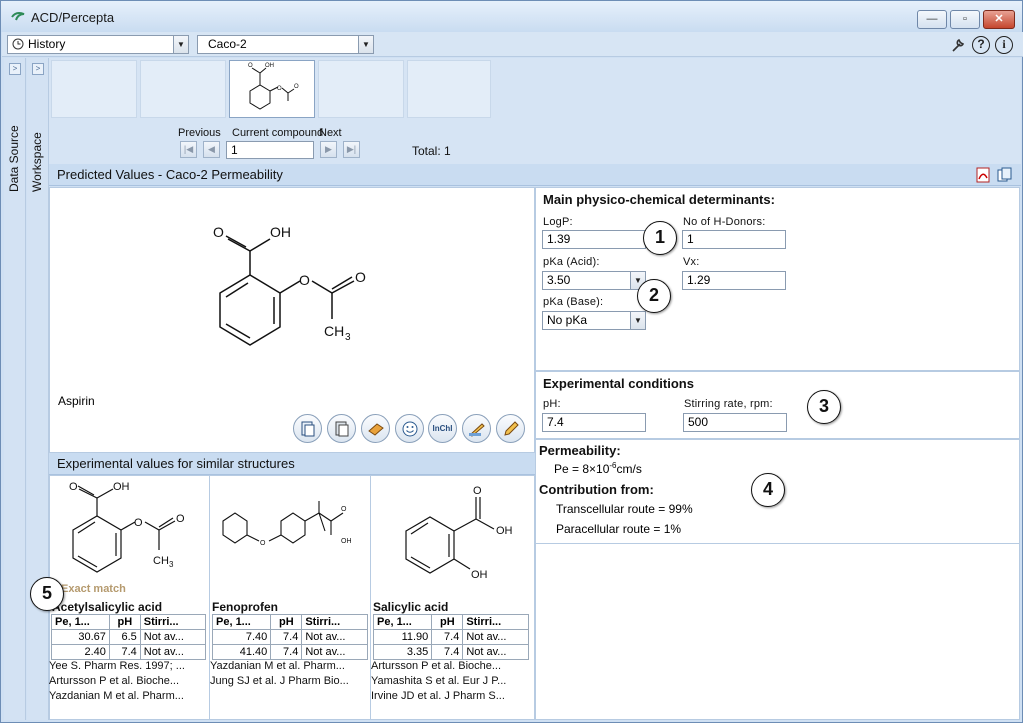 Image resolution: width=1023 pixels, height=723 pixels. I want to click on ph-field: 7.4, so click(594, 422).